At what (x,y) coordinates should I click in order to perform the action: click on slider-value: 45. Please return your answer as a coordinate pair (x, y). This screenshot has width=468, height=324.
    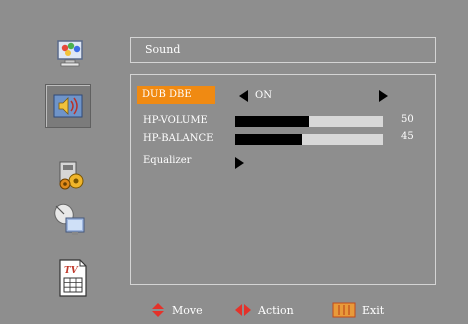
    Looking at the image, I should click on (407, 136).